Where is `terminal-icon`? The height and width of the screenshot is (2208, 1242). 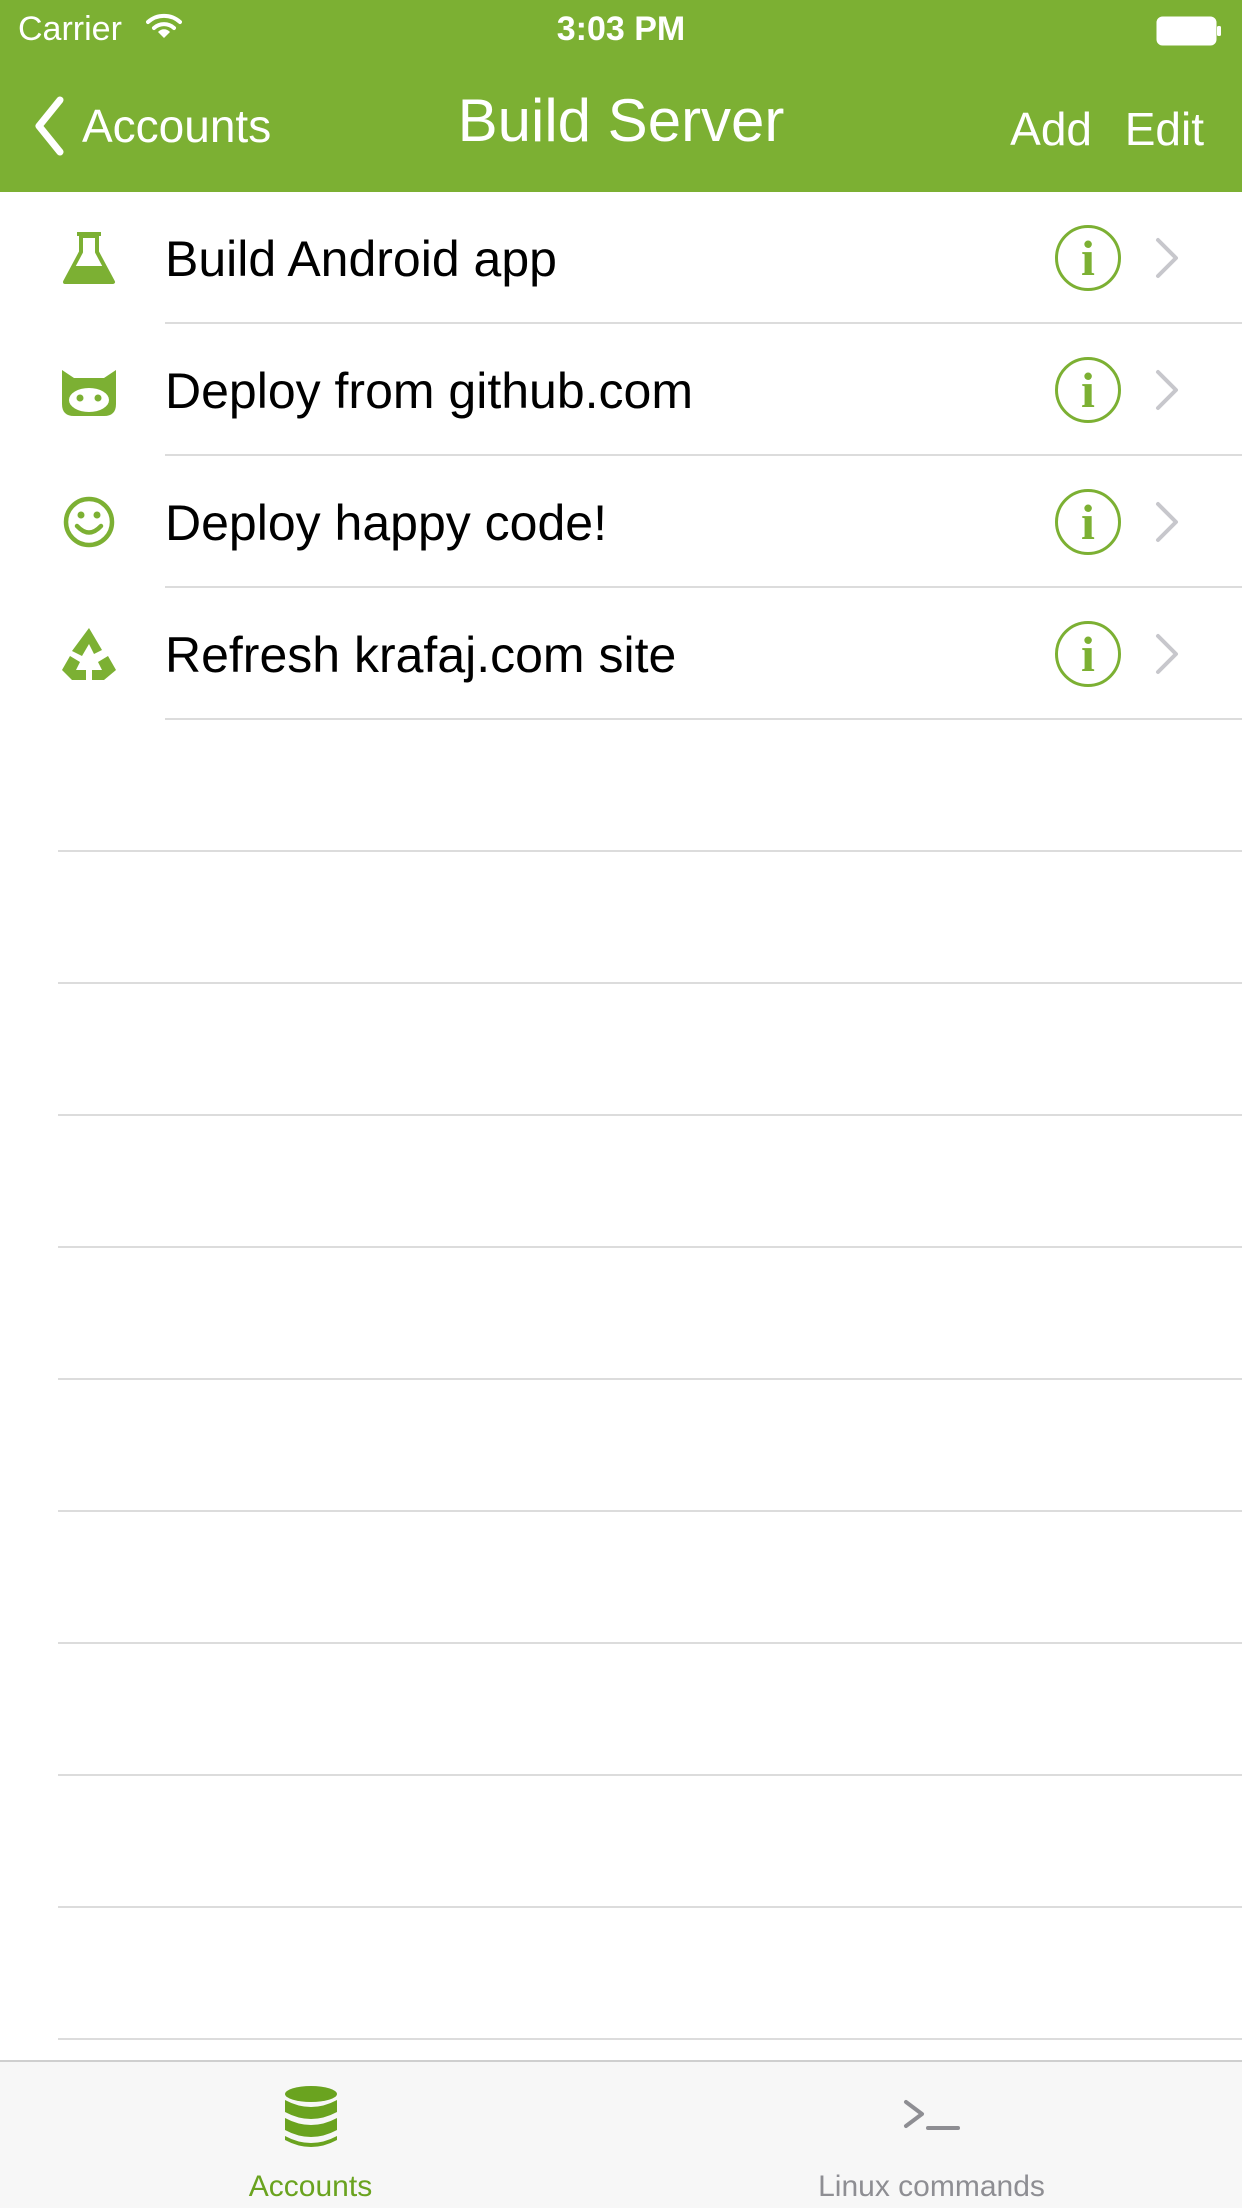 terminal-icon is located at coordinates (932, 2117).